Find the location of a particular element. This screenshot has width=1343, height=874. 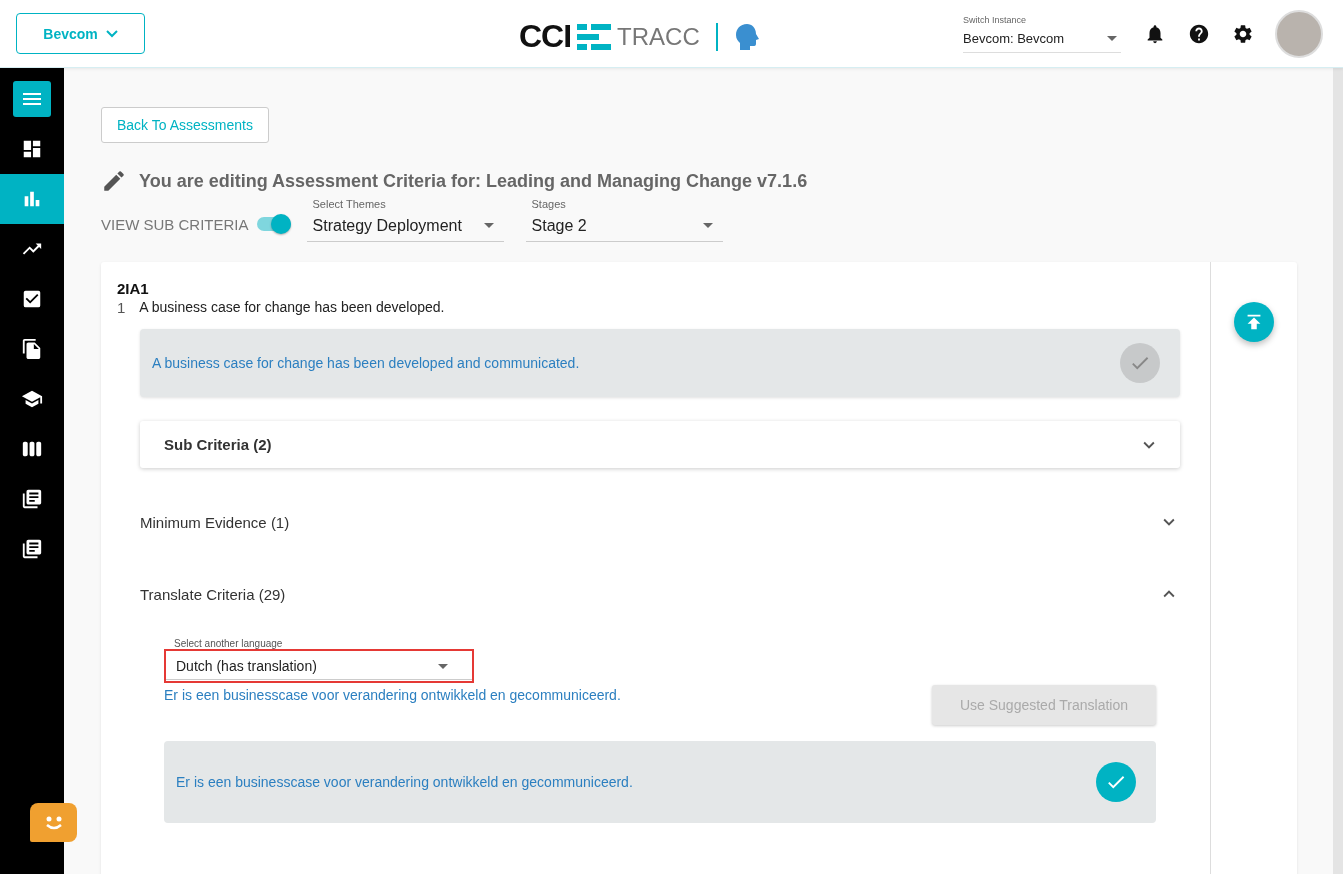

criterion-code: 2IA1 is located at coordinates (133, 288).